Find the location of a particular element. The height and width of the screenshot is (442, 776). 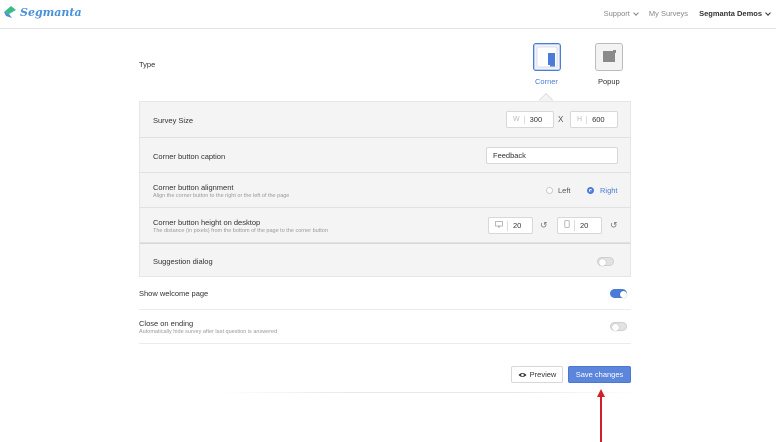

footer-divider is located at coordinates (430, 392).